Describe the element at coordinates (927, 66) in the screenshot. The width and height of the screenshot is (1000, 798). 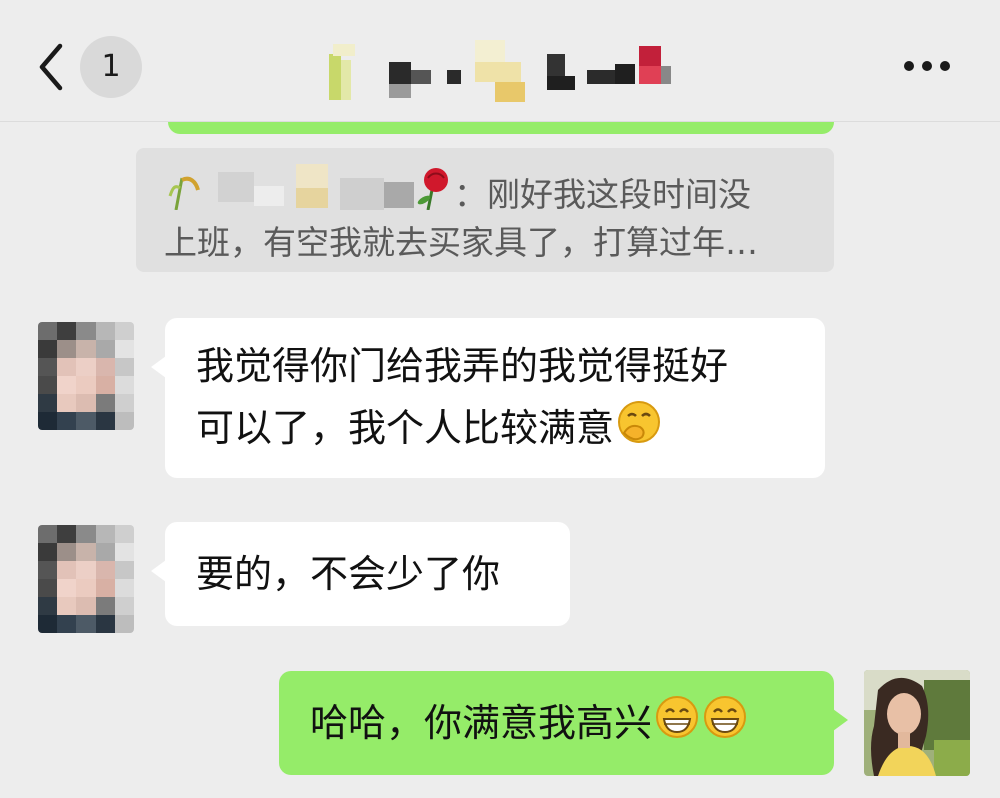
I see `more-options-button` at that location.